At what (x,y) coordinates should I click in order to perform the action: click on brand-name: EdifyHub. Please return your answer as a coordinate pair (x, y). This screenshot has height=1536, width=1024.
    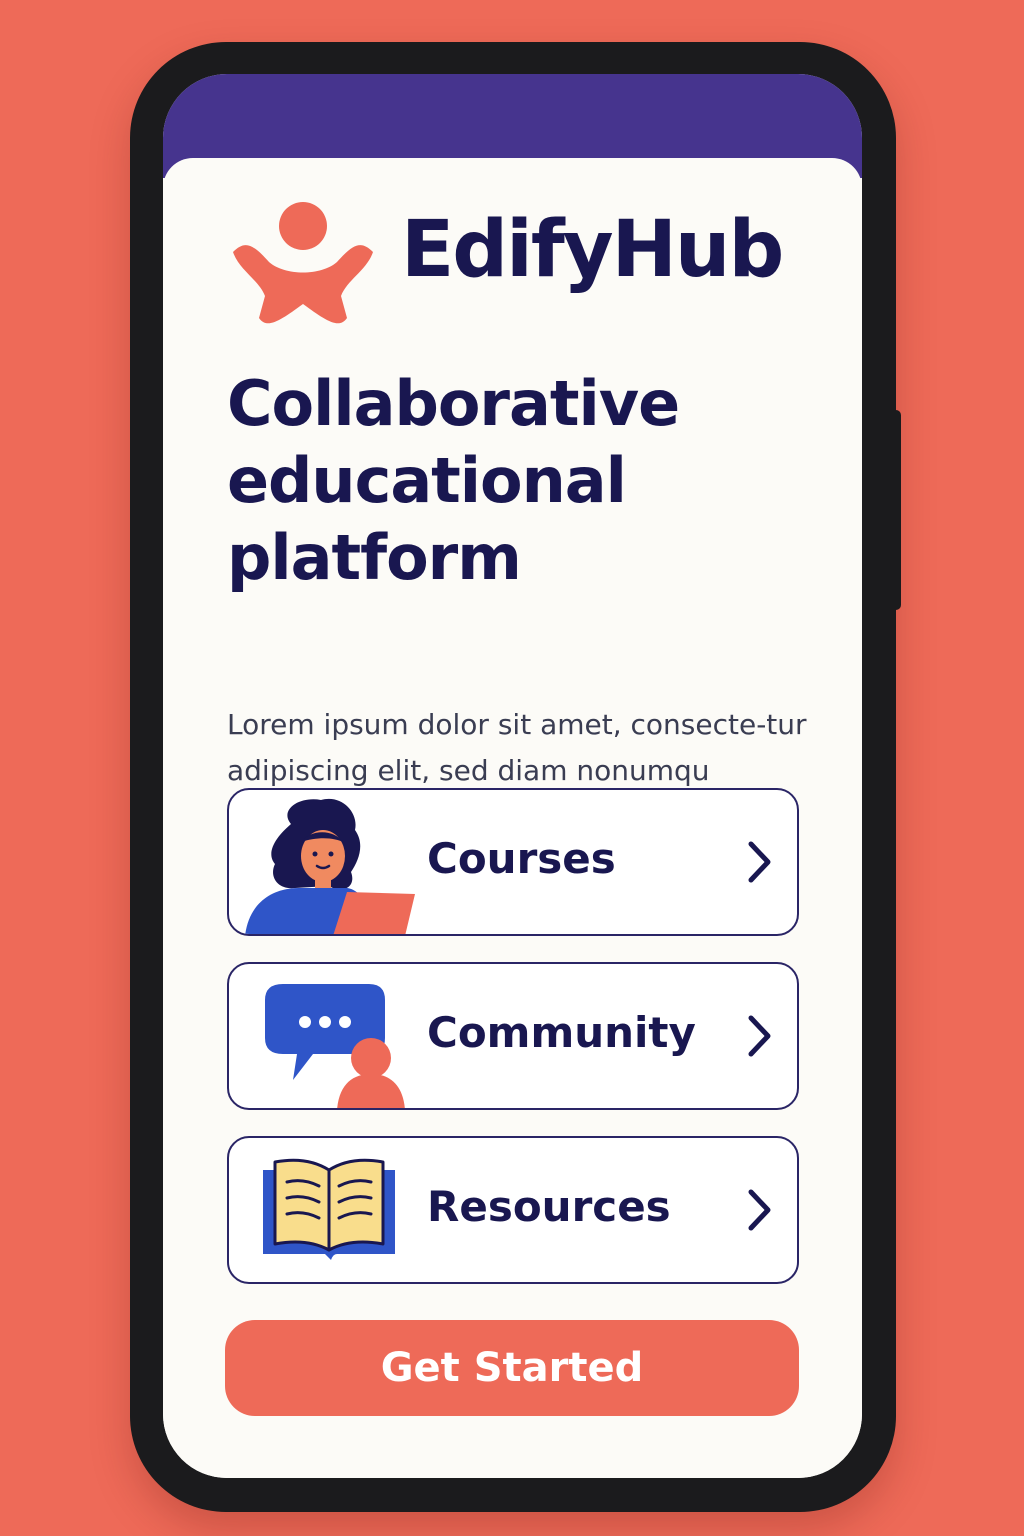
    Looking at the image, I should click on (592, 250).